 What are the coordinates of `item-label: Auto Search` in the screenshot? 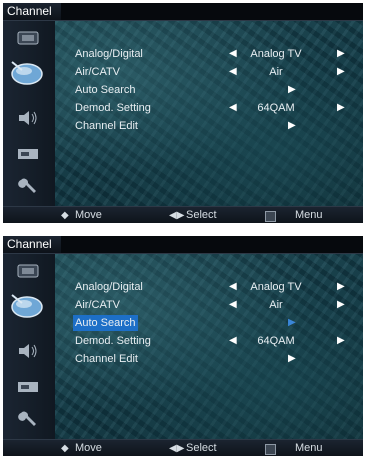 It's located at (105, 90).